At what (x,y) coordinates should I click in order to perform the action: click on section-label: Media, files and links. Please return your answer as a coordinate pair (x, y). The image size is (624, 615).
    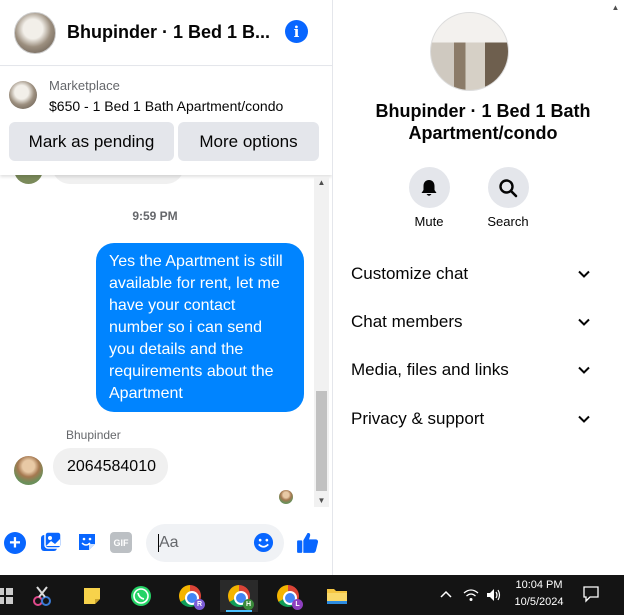
    Looking at the image, I should click on (430, 369).